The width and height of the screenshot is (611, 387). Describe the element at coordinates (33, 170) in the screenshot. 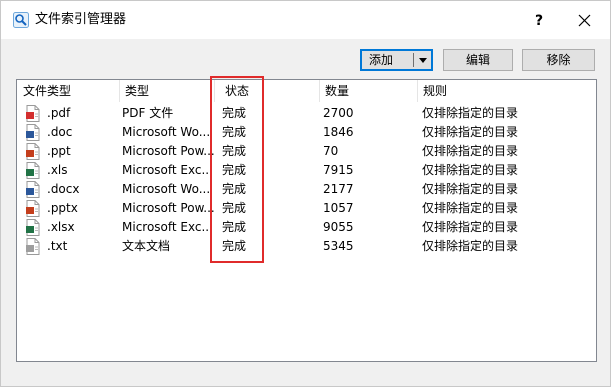

I see `xls-file-icon` at that location.